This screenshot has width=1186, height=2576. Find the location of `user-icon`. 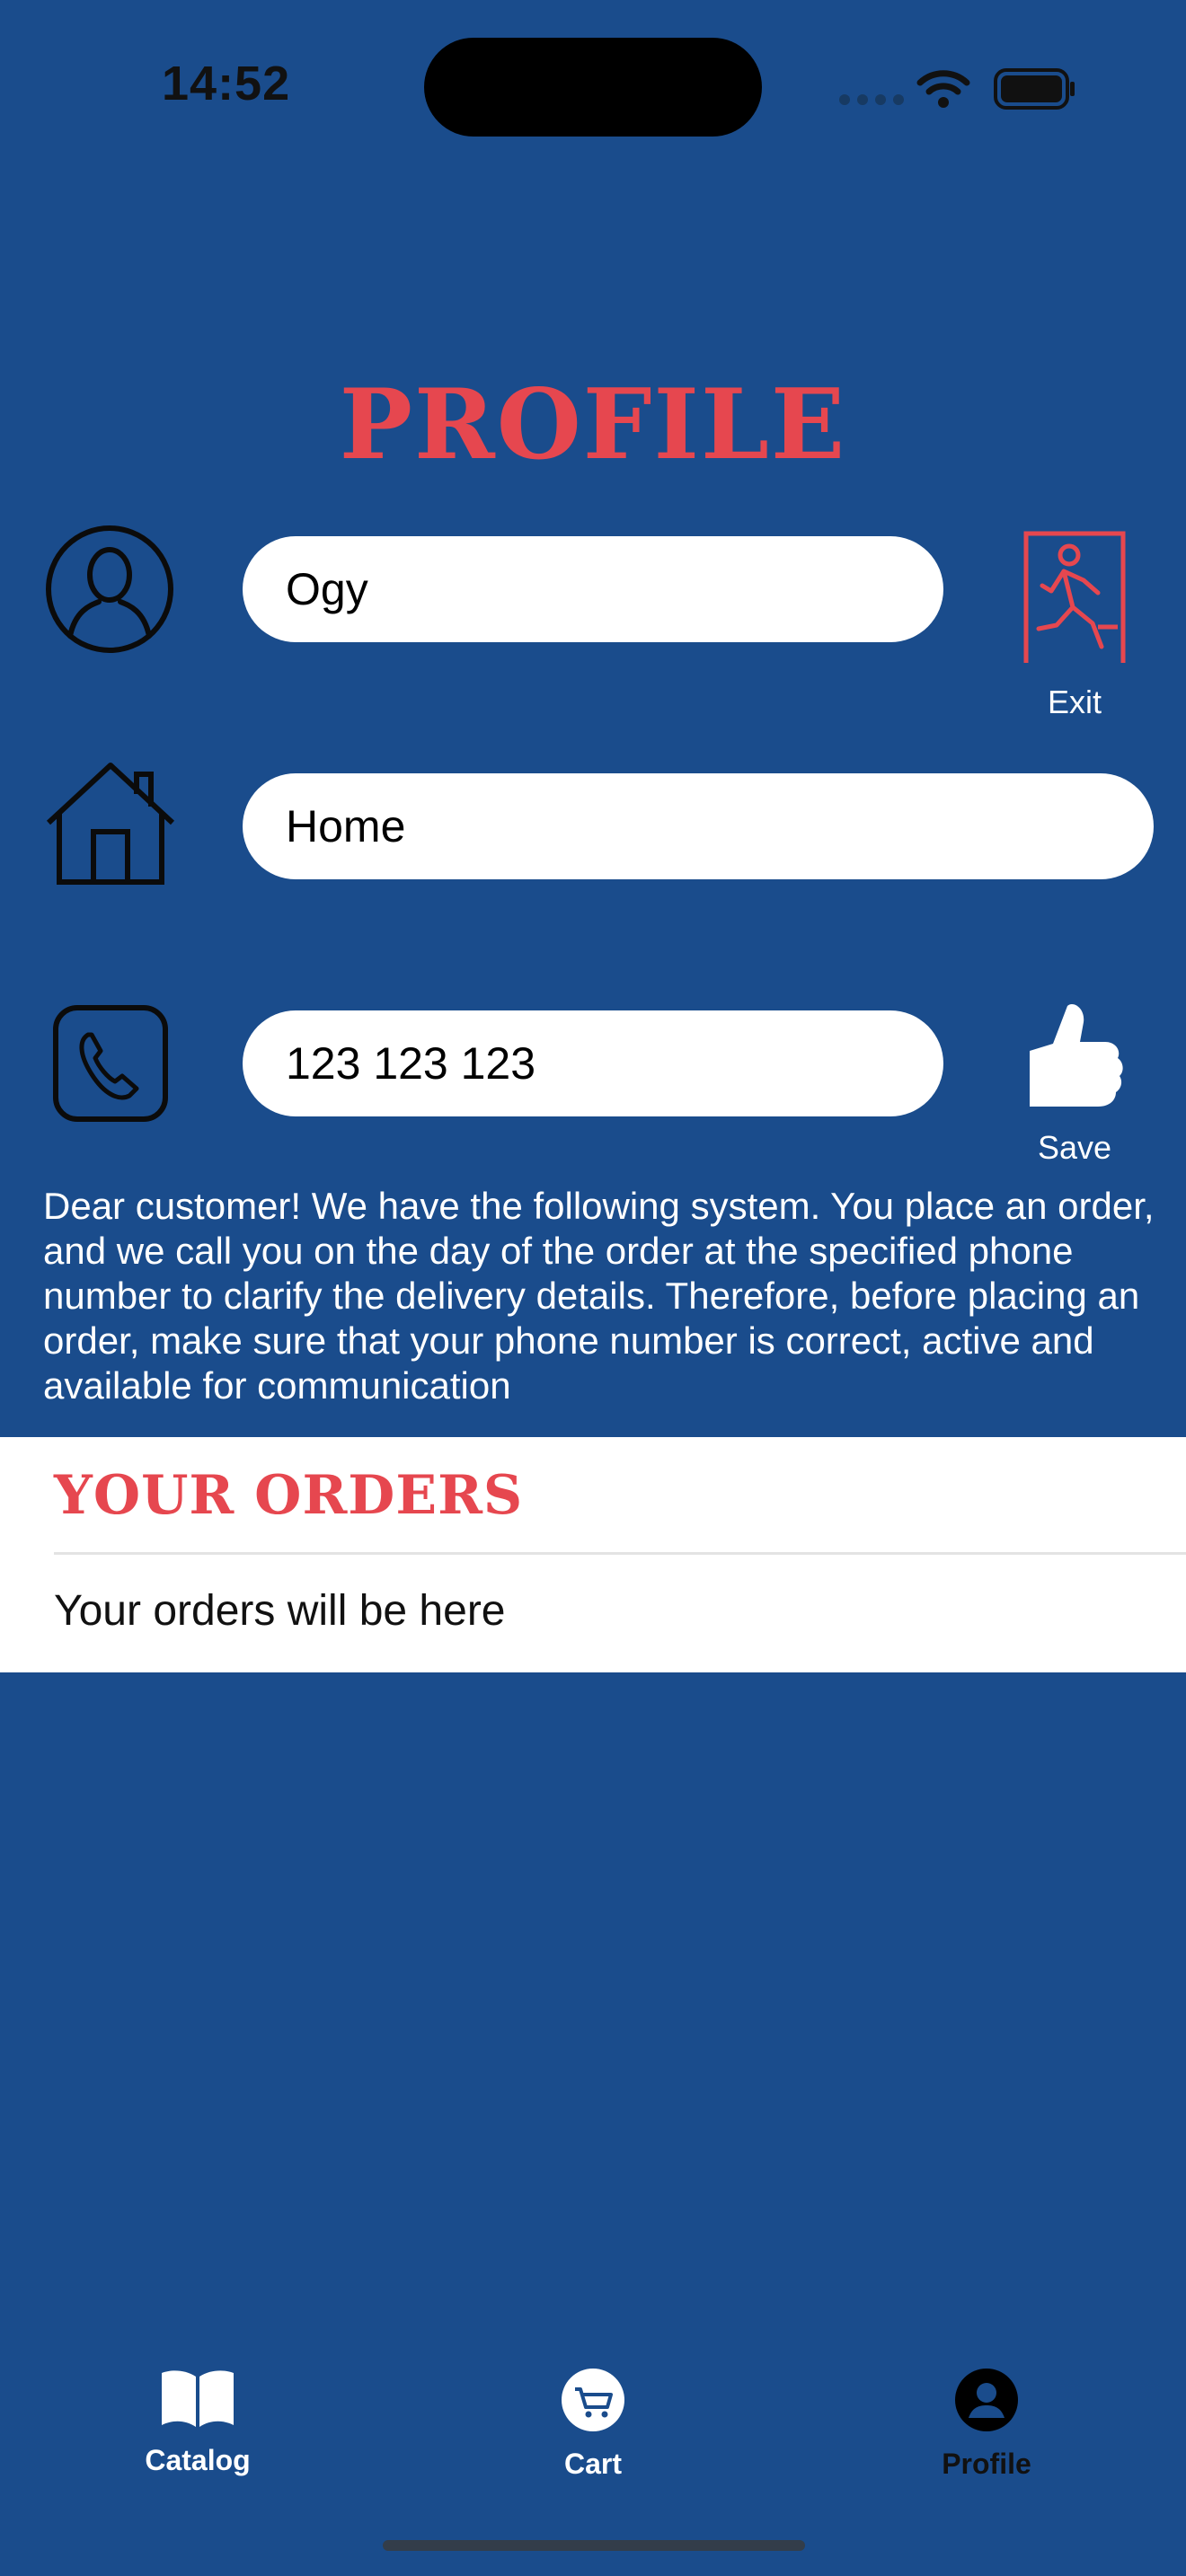

user-icon is located at coordinates (109, 591).